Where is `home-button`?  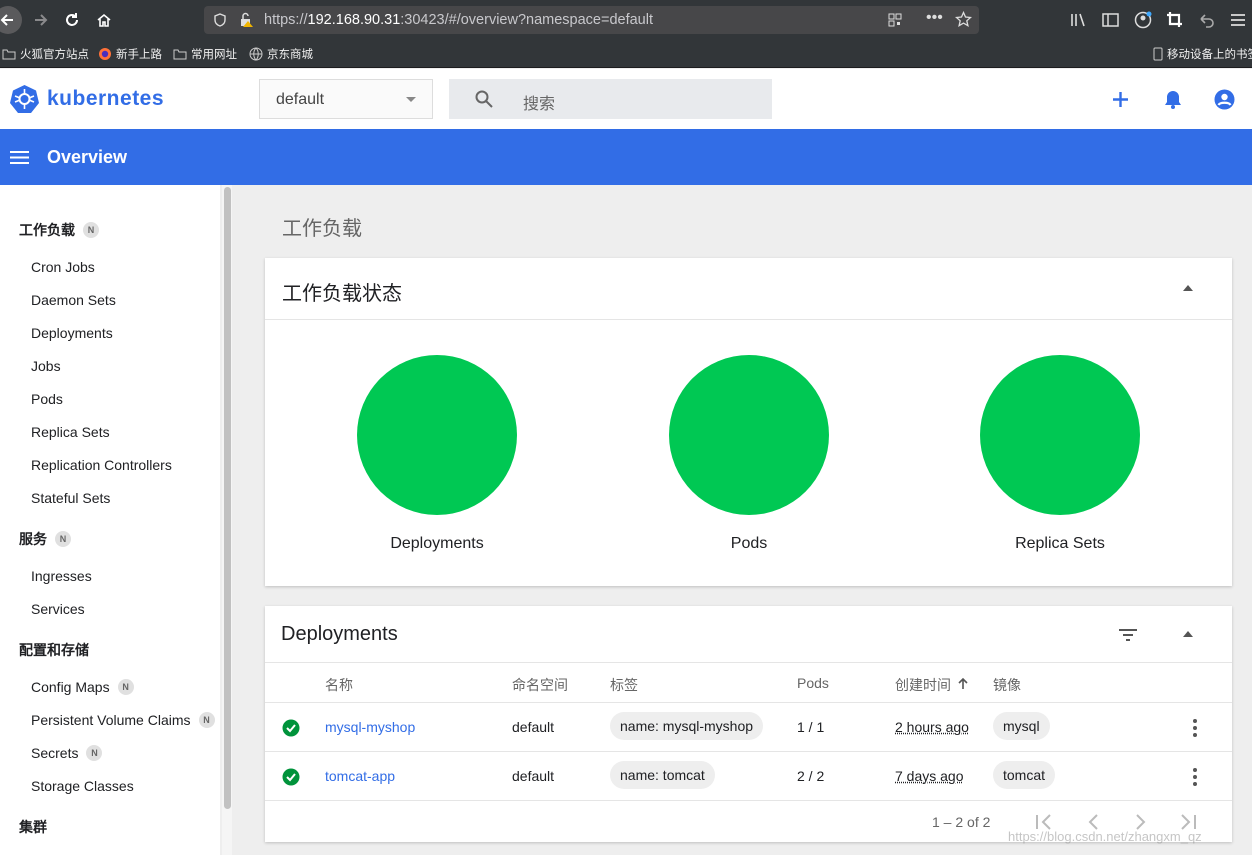
home-button is located at coordinates (104, 20).